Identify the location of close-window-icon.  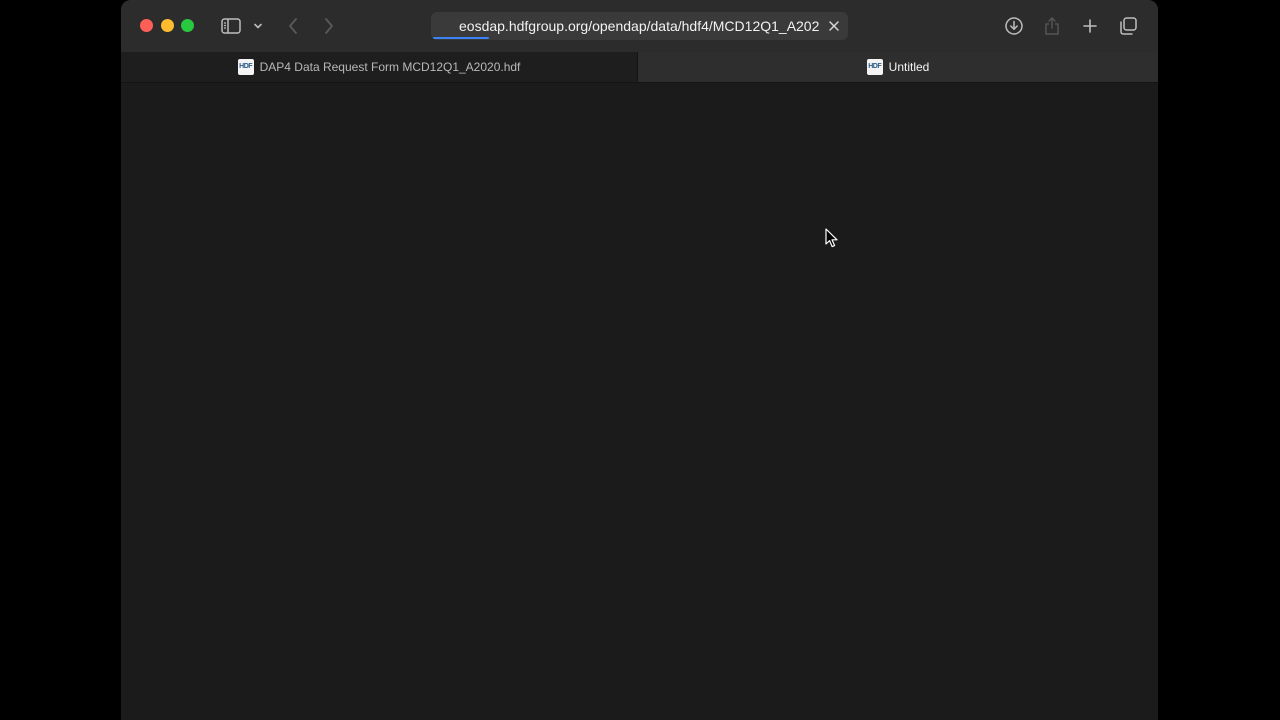
(146, 25).